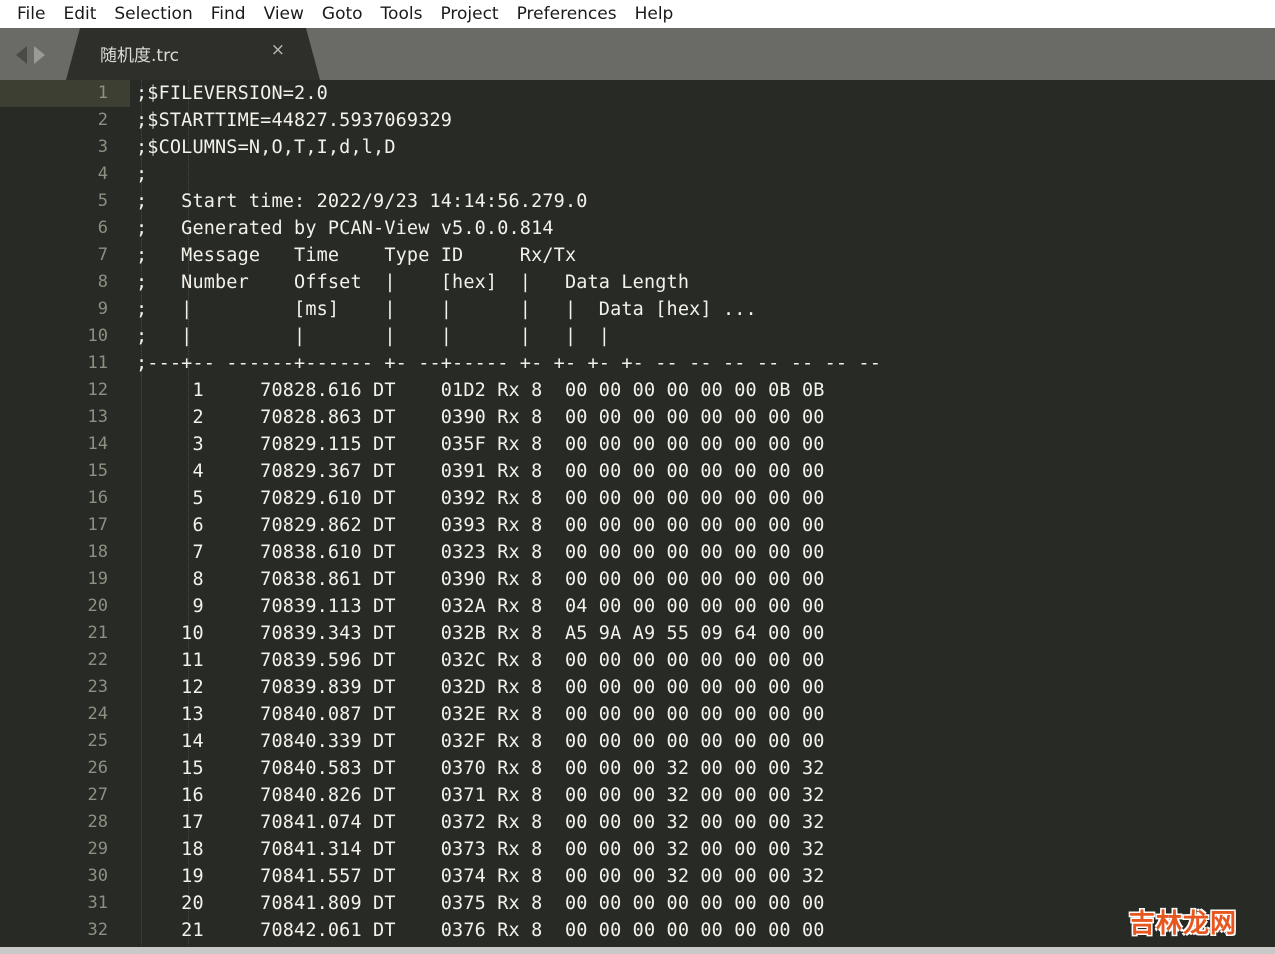 The image size is (1275, 954). Describe the element at coordinates (345, 228) in the screenshot. I see `code-text: ; Generated by PCAN-View v5.0.0.814` at that location.